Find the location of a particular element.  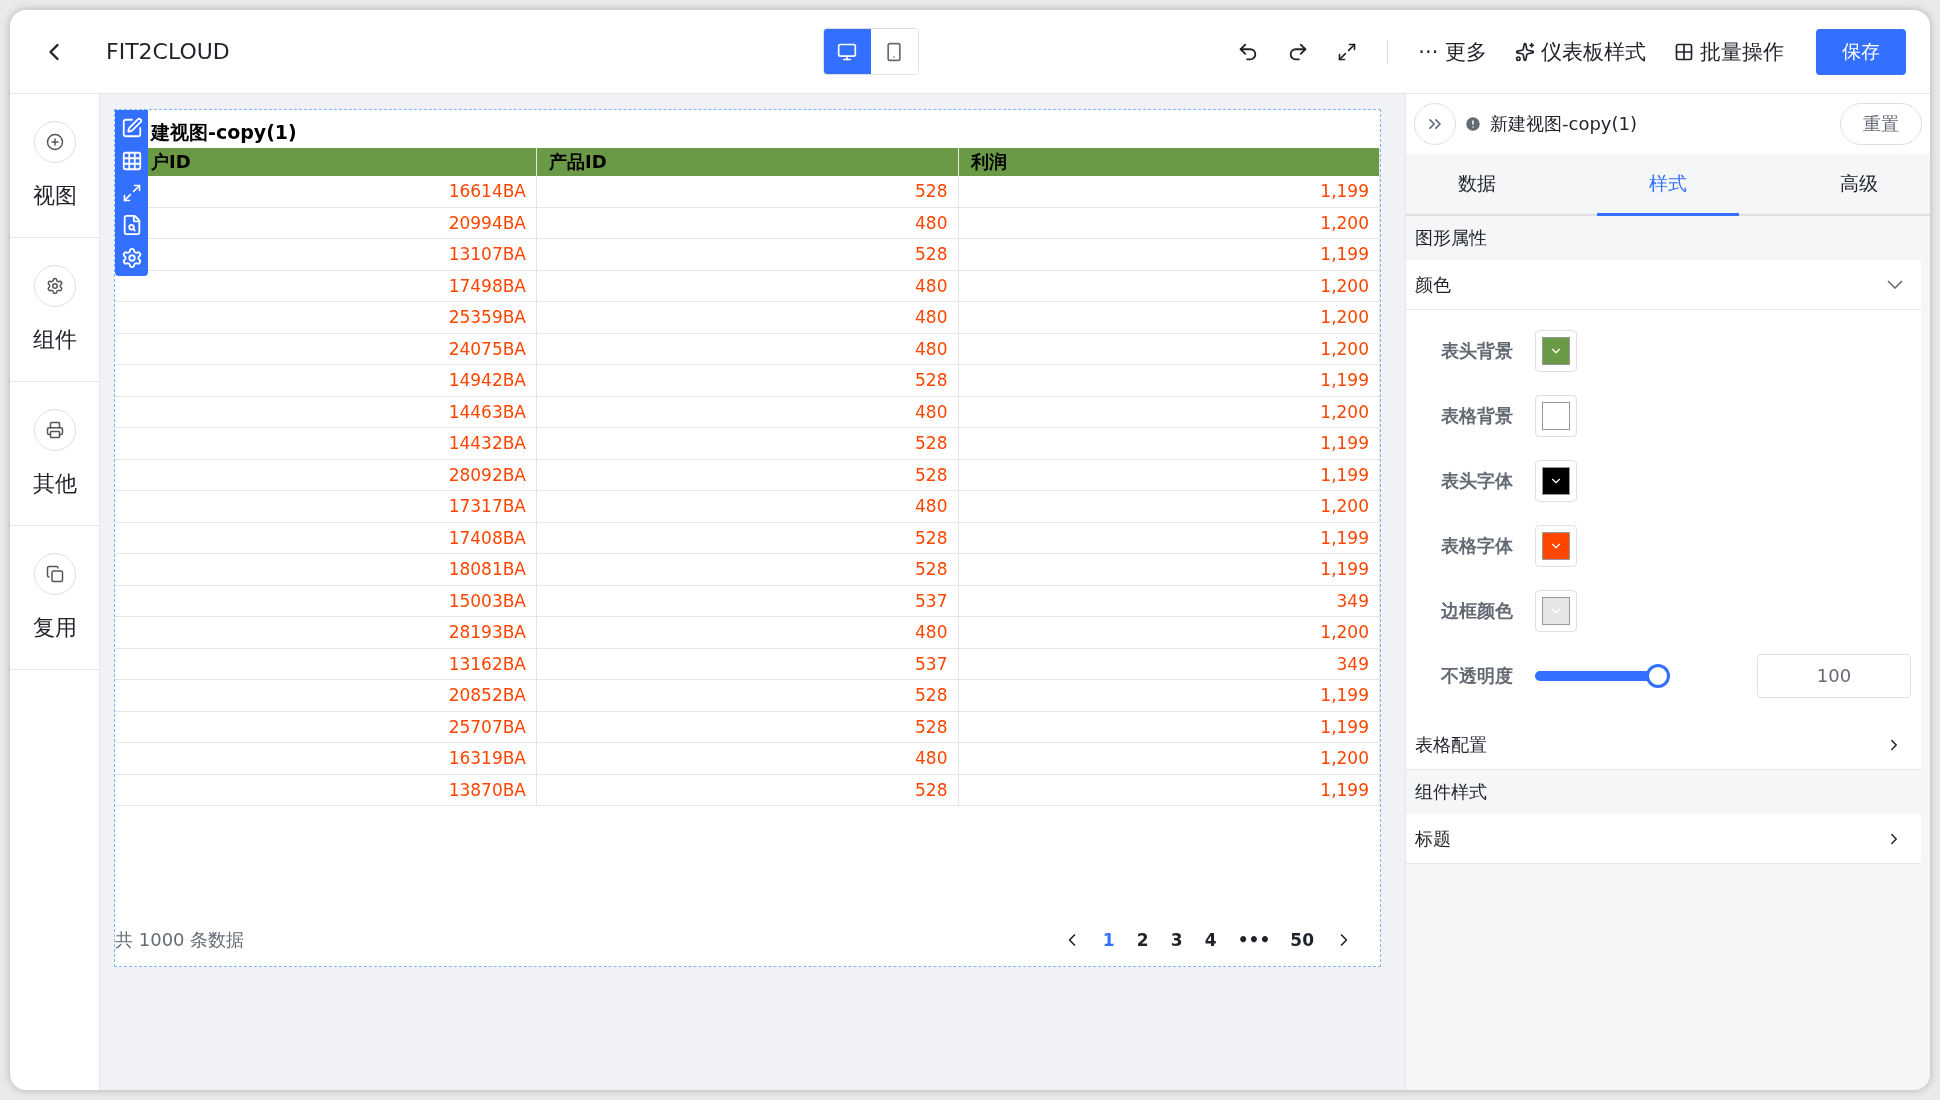

panel-tab: 样式 is located at coordinates (1668, 185).